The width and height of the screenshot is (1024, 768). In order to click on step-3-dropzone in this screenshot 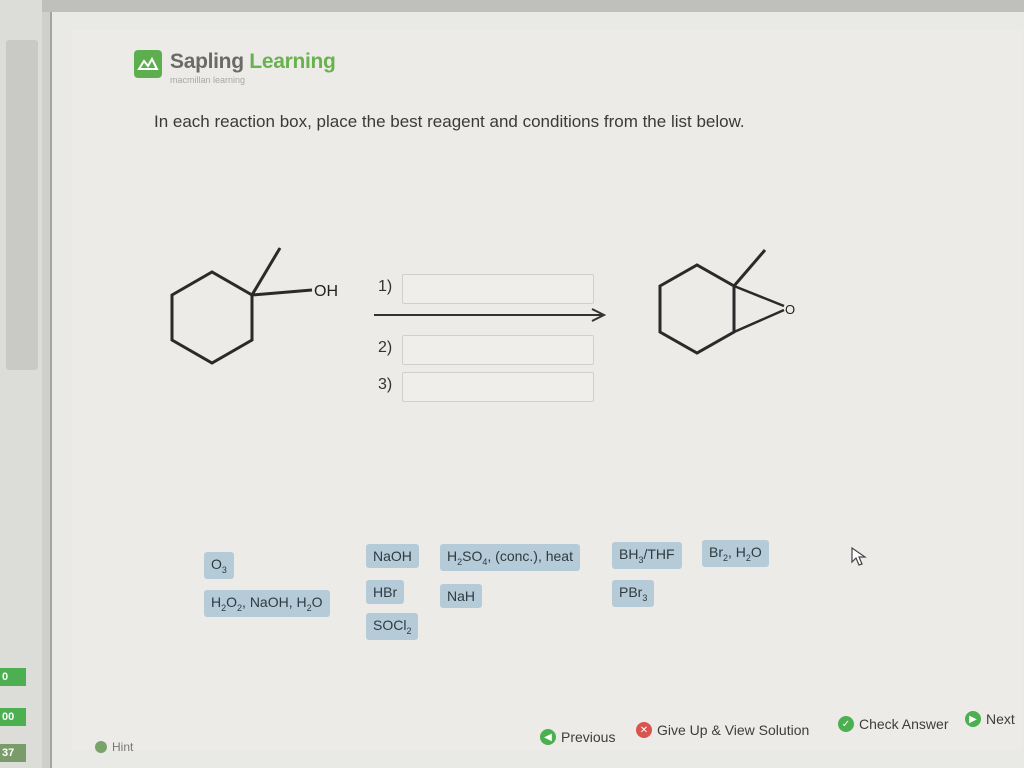, I will do `click(498, 387)`.